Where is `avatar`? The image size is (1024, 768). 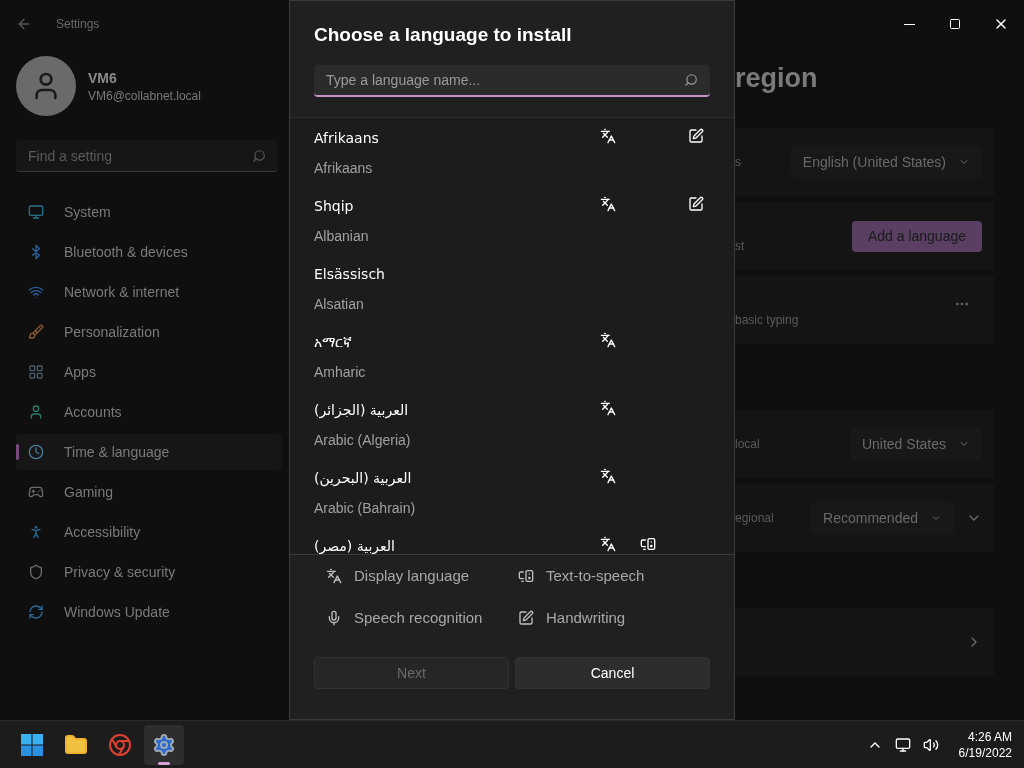
avatar is located at coordinates (46, 86).